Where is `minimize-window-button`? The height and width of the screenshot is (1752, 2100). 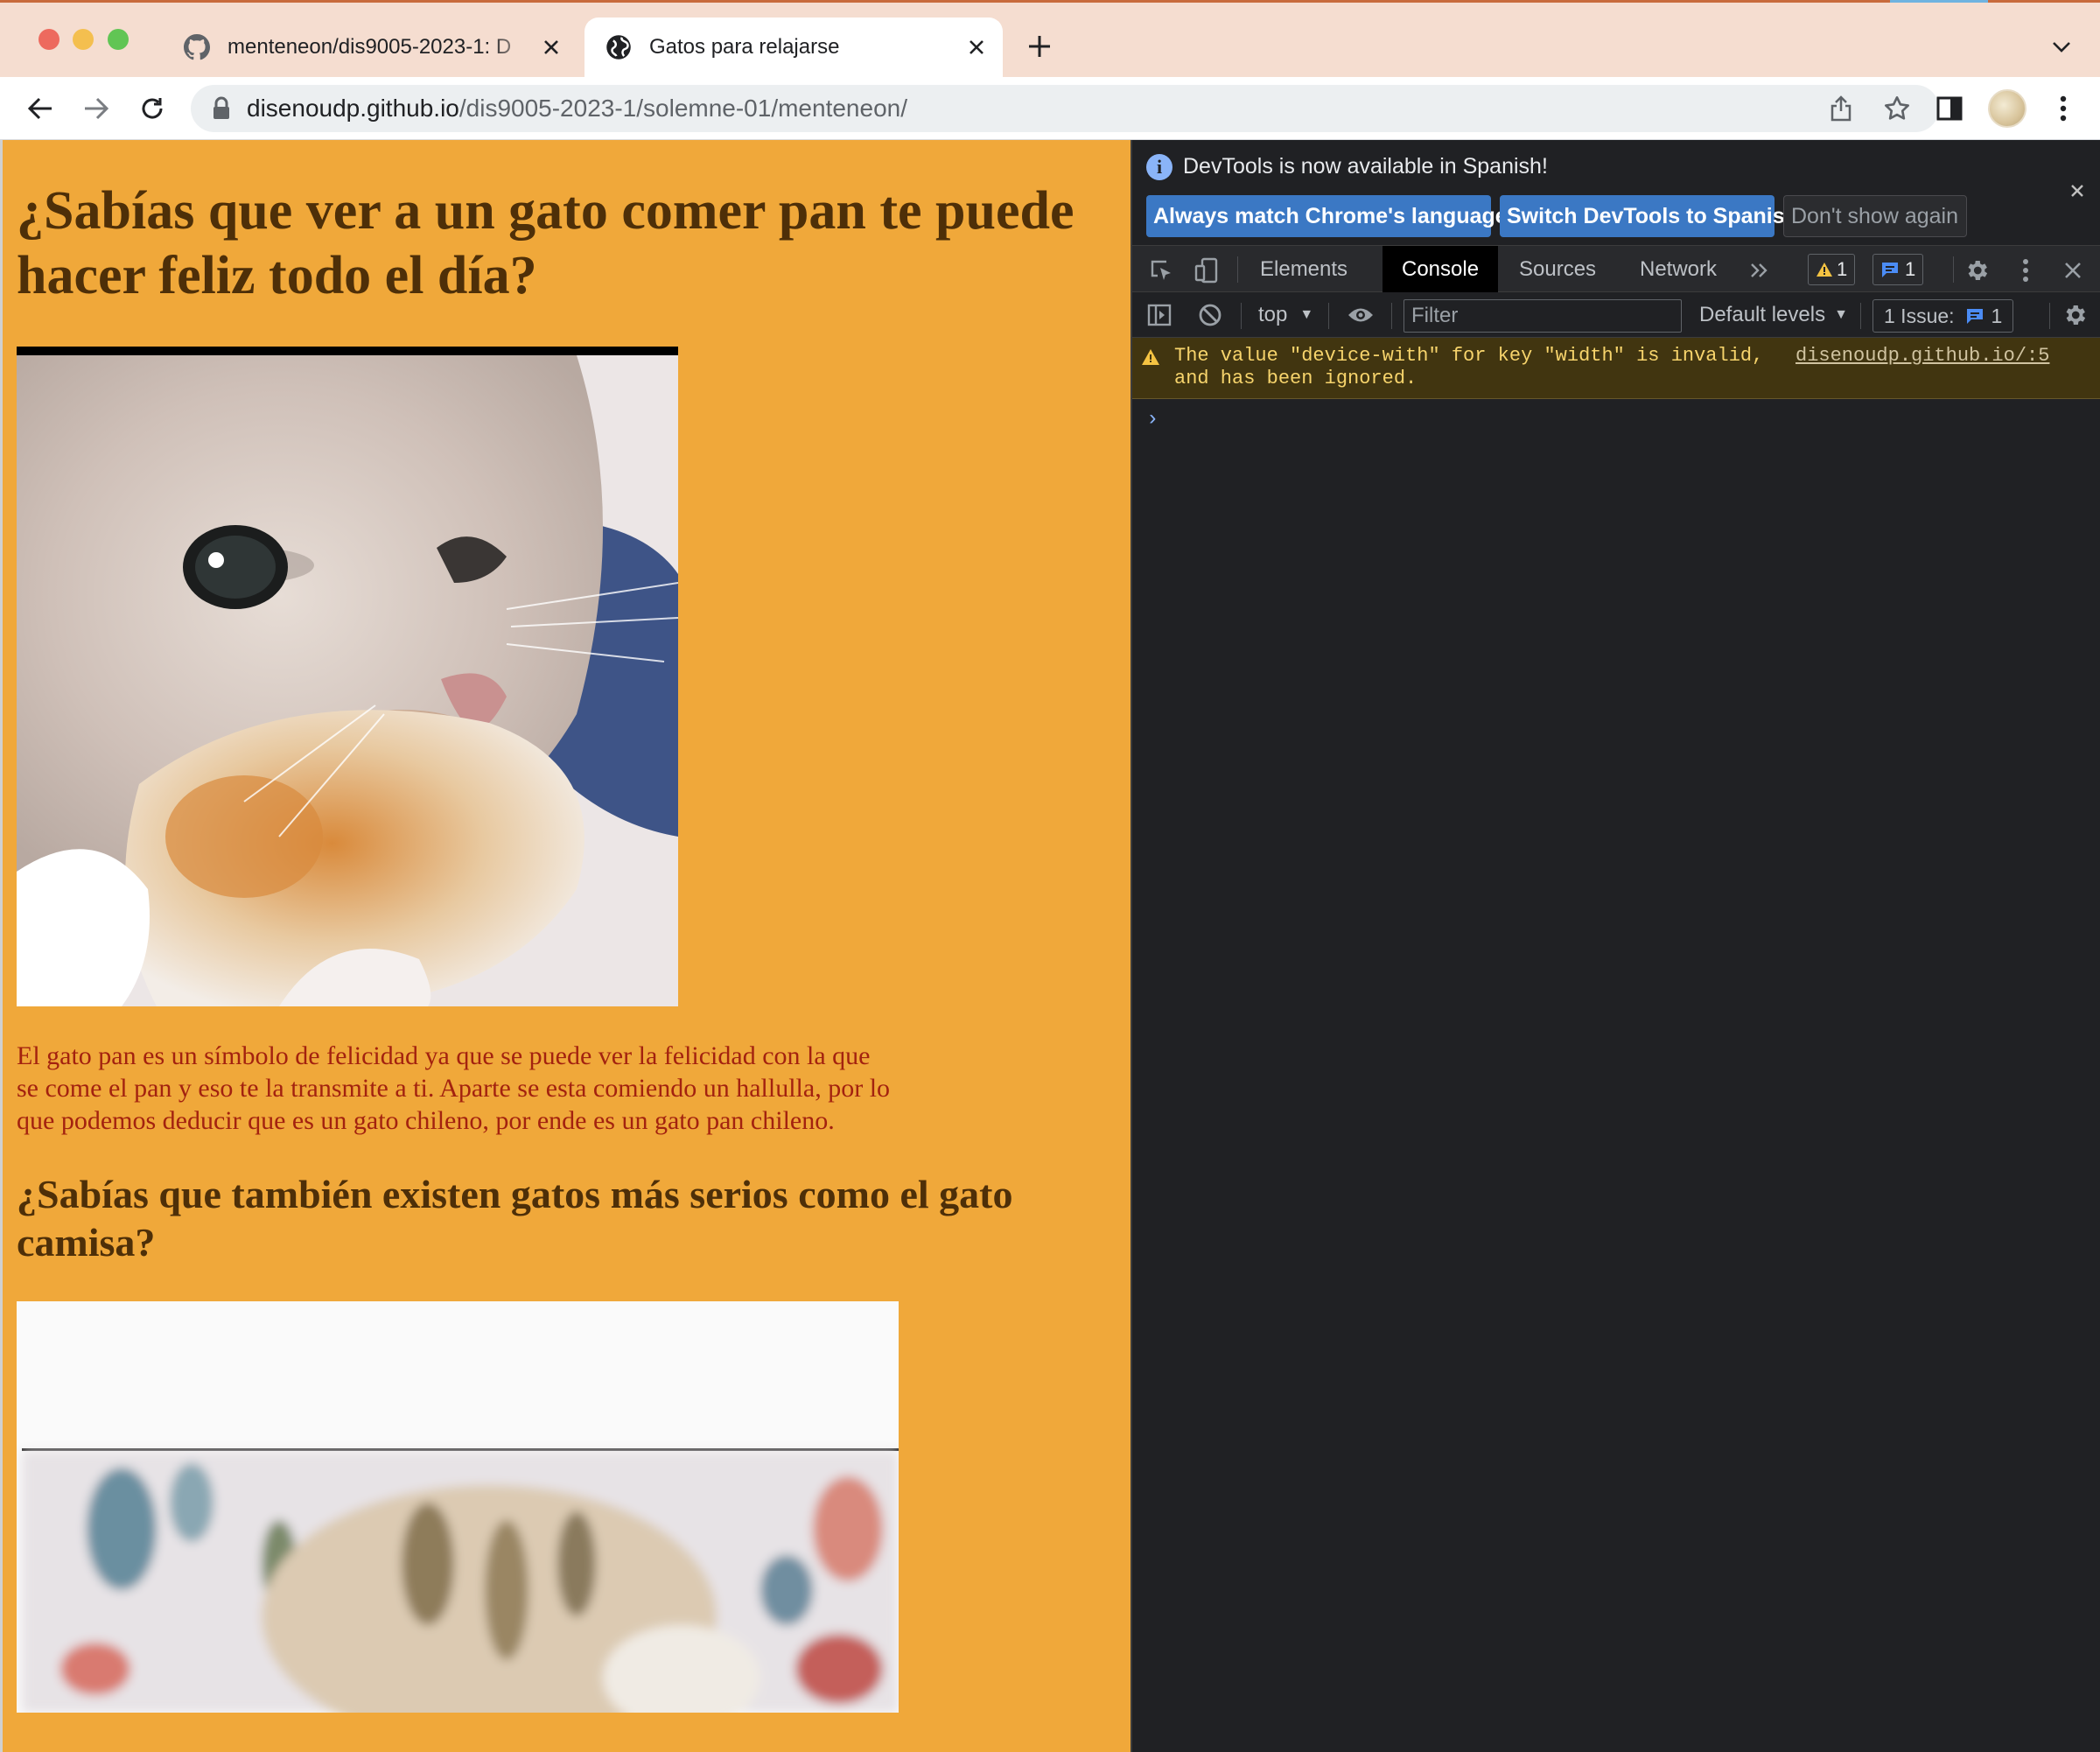
minimize-window-button is located at coordinates (83, 40).